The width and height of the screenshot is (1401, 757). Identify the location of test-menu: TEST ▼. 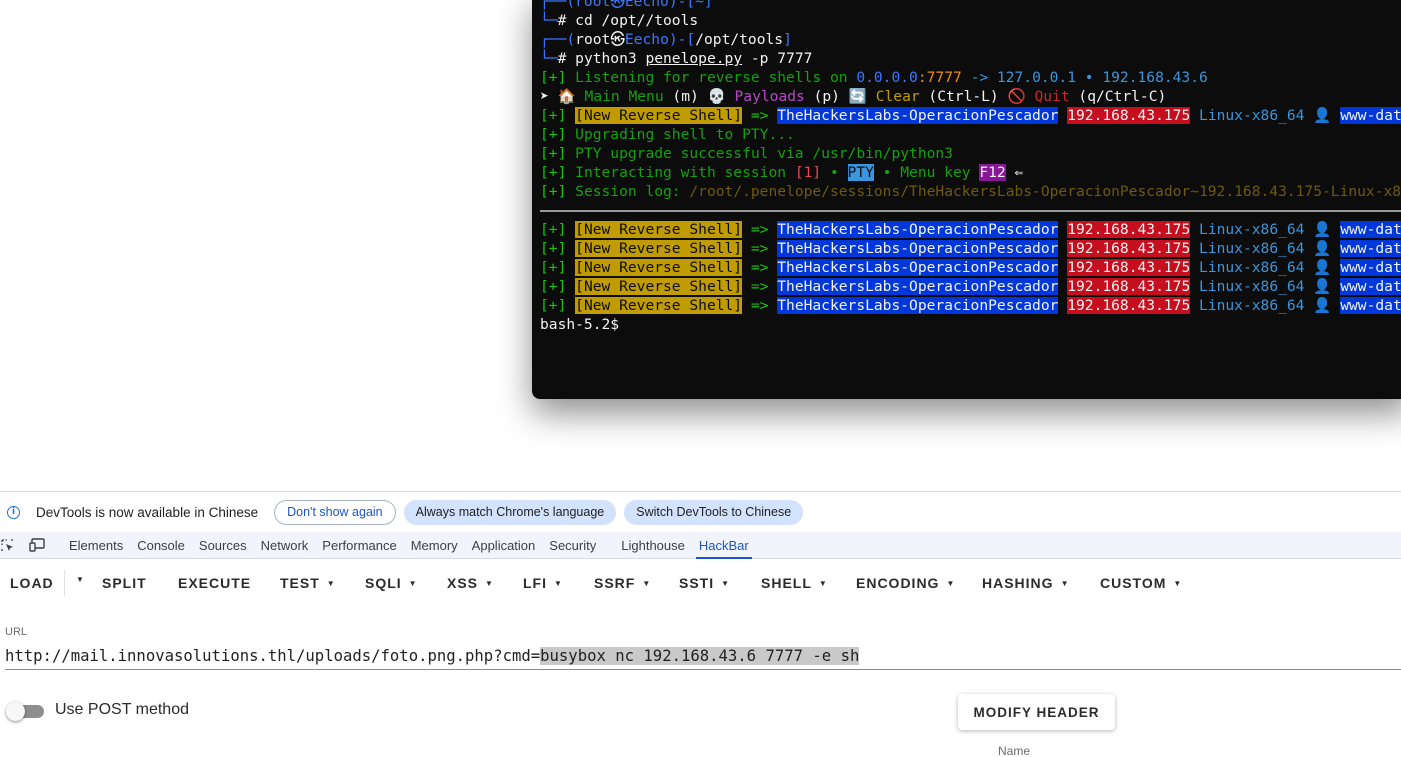
(308, 583).